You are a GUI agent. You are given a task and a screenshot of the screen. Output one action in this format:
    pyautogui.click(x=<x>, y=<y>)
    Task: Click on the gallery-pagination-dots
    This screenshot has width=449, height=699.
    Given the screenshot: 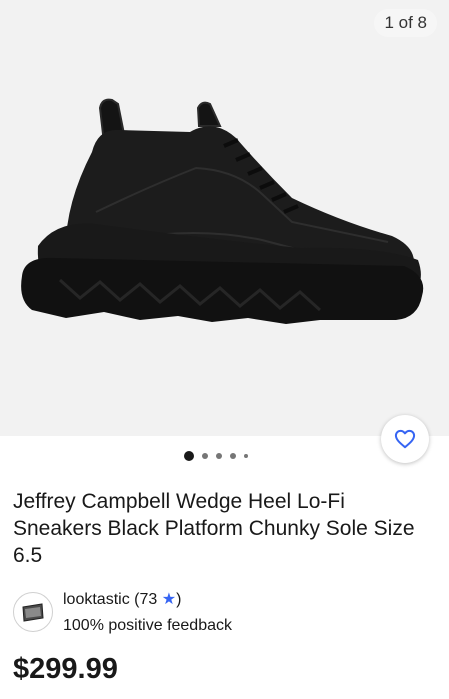 What is the action you would take?
    pyautogui.click(x=216, y=456)
    